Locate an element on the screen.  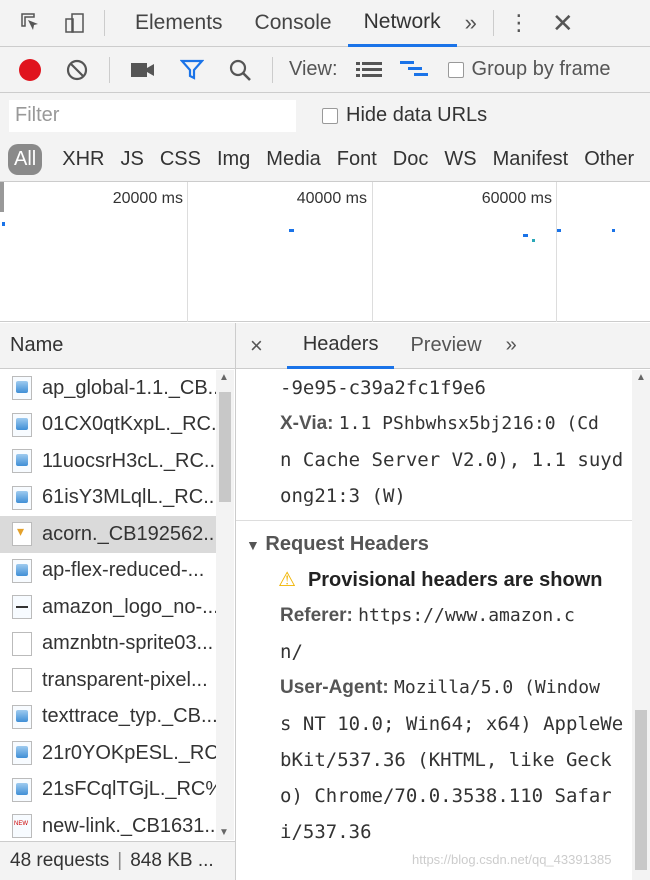
tab-preview: Preview is located at coordinates (445, 346).